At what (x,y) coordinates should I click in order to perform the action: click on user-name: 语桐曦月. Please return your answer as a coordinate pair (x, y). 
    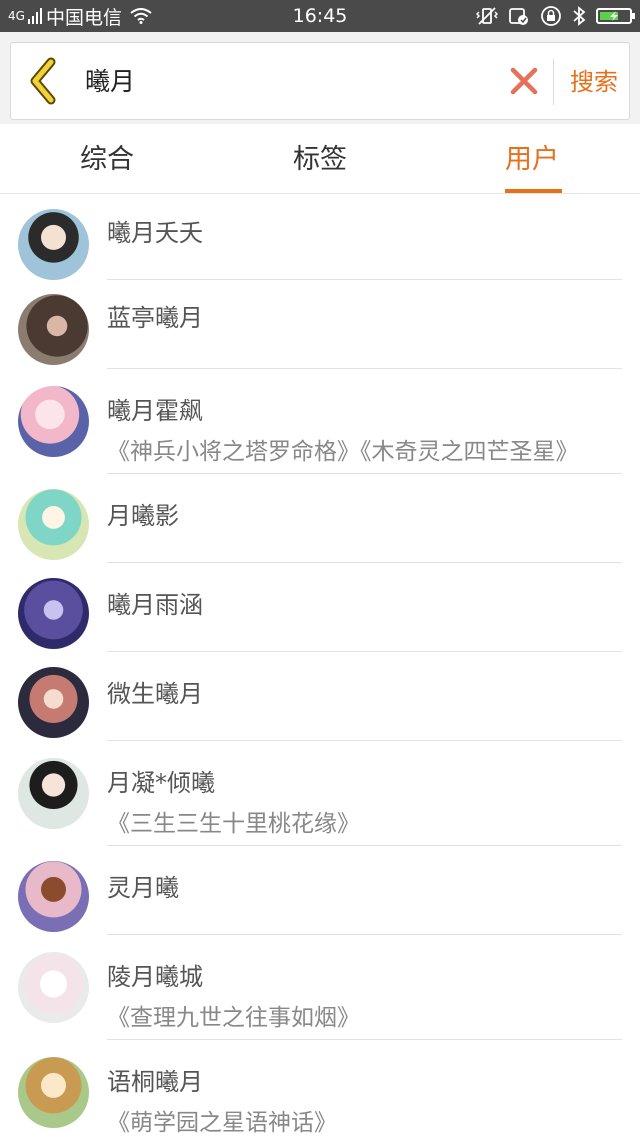
    Looking at the image, I should click on (155, 1082).